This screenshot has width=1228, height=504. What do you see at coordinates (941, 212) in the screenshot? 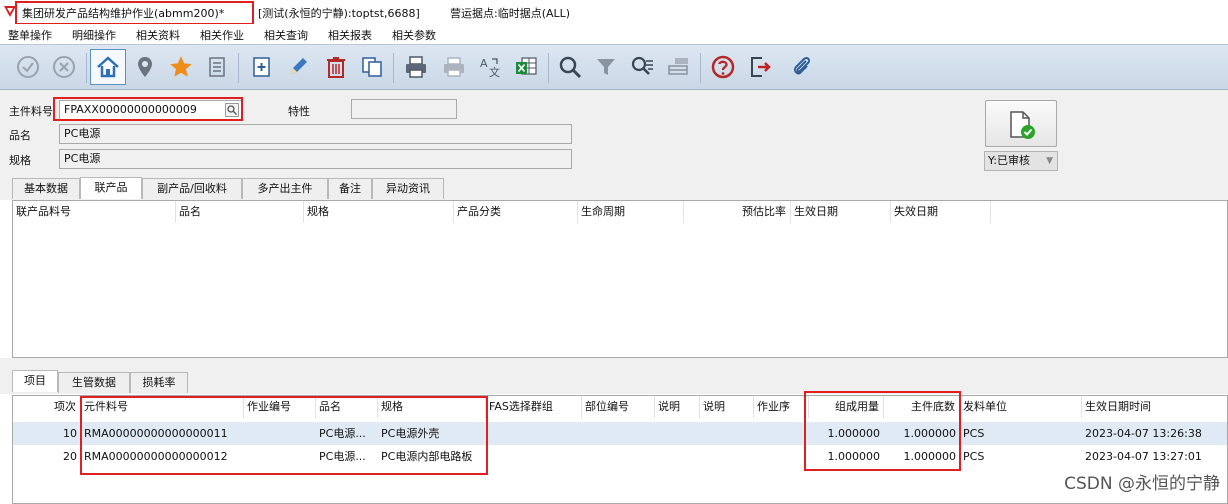
I see `col-header-expiry-date: 失效日期` at bounding box center [941, 212].